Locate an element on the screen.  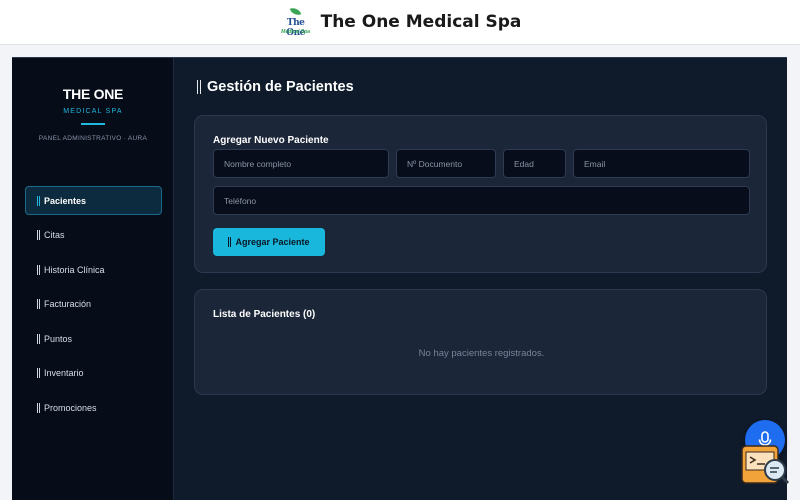
add-patient-button: Agregar Paciente is located at coordinates (269, 242).